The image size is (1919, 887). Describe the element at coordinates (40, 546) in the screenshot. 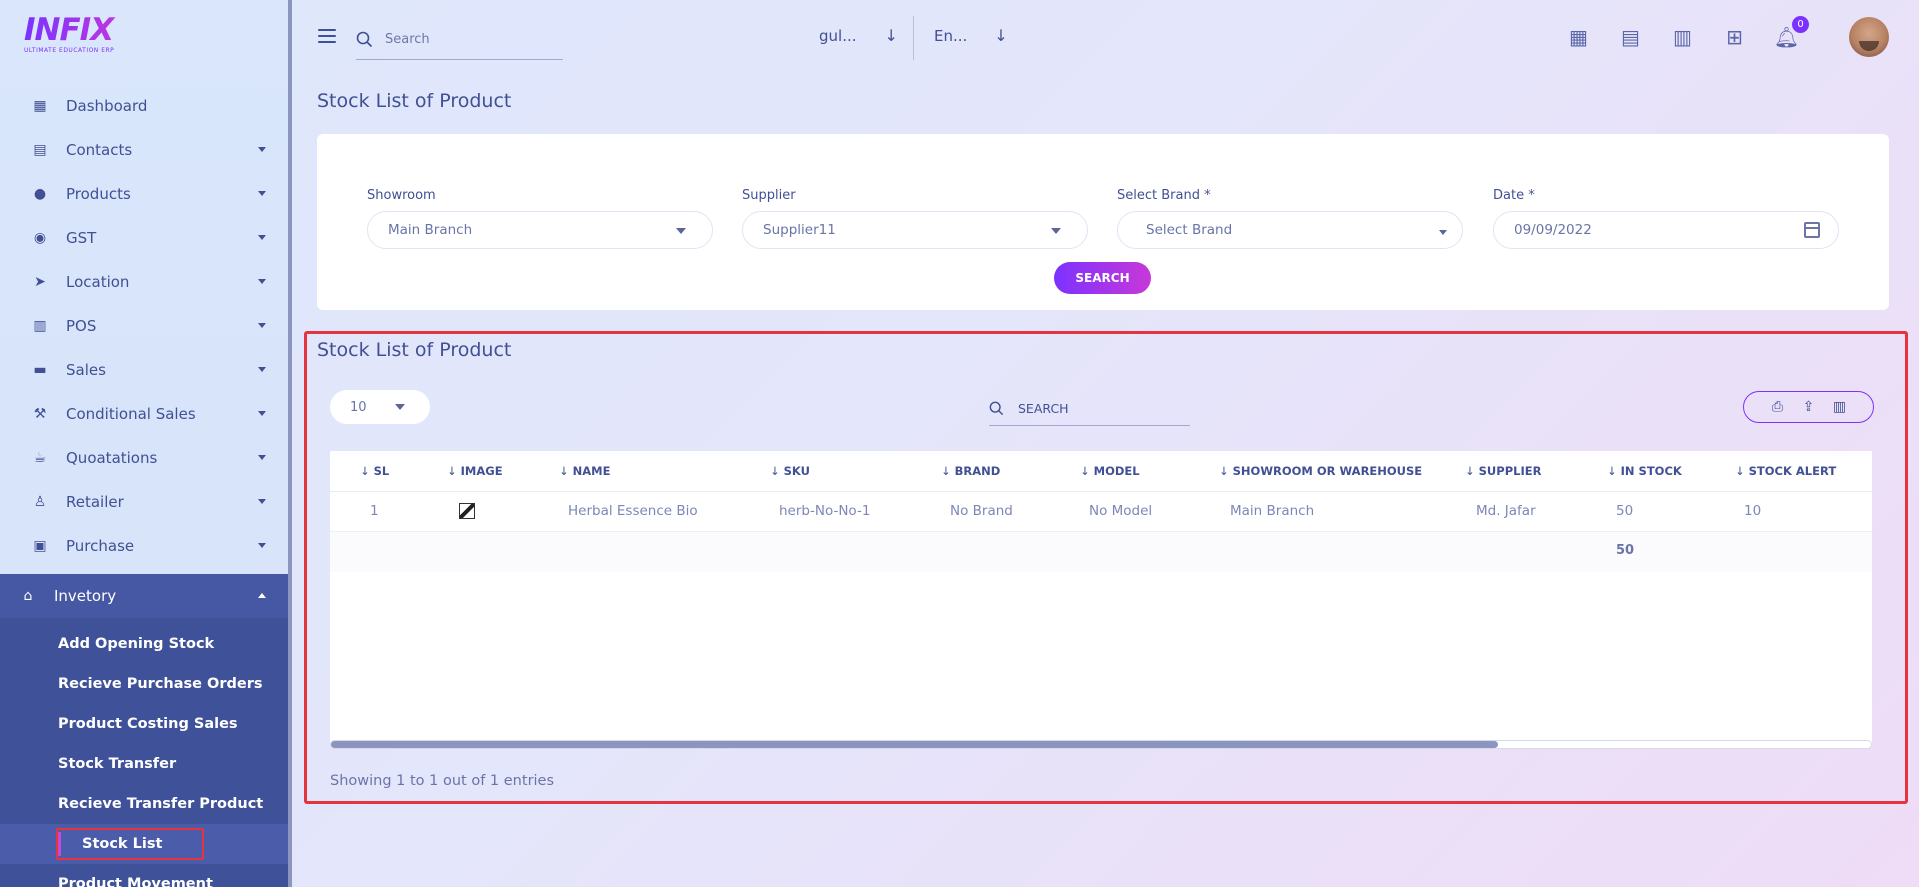

I see `shop-icon: ▣` at that location.